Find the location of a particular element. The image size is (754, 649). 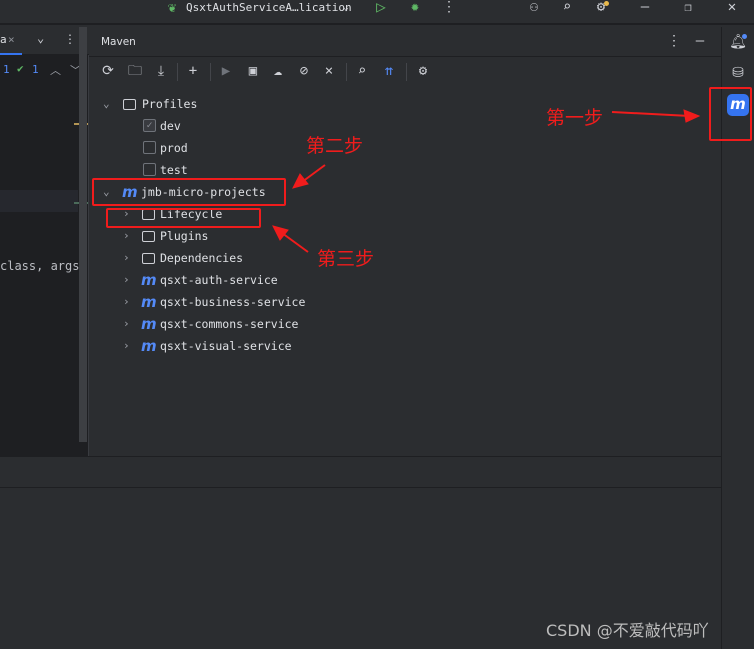

watermark: CSDN @不爱敲代码吖 is located at coordinates (627, 630).